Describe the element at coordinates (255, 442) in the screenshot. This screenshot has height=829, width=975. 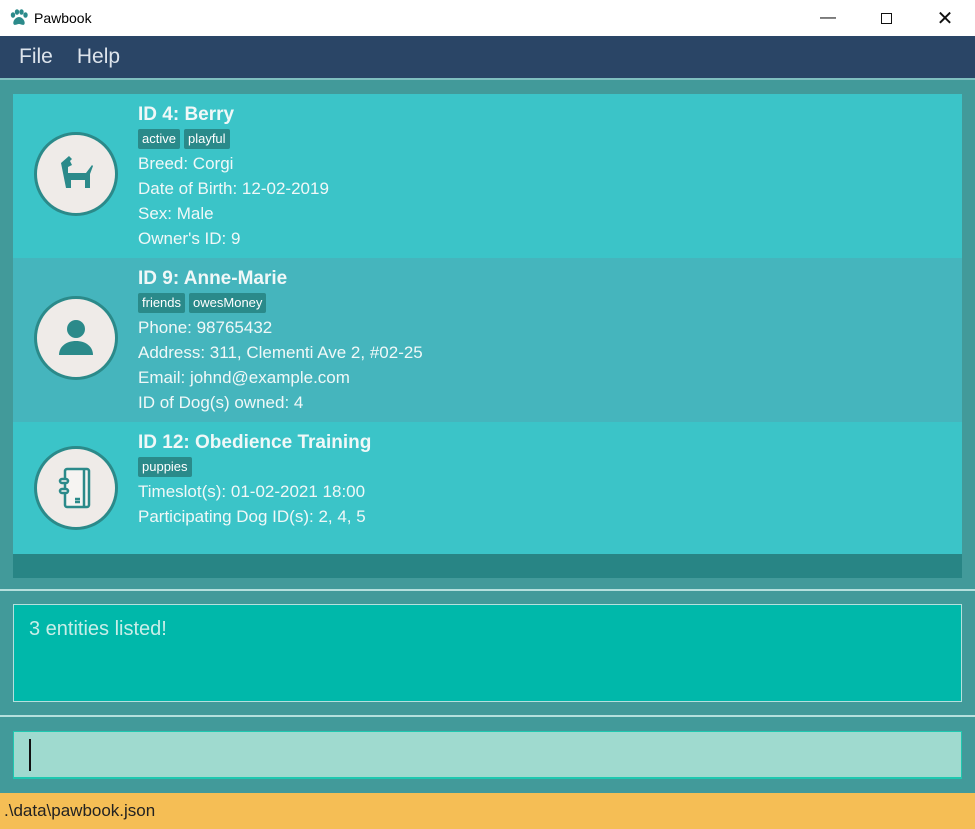
I see `entity-title: ID 12: Obedience Training` at that location.